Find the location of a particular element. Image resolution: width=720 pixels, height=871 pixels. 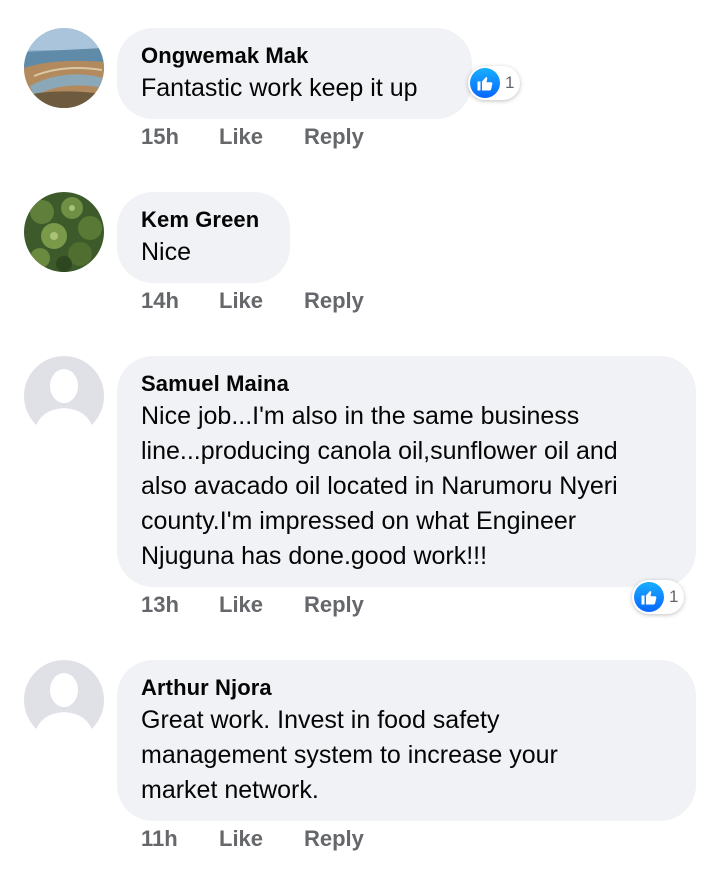

comment-text: Fantastic work keep it up is located at coordinates (279, 88).